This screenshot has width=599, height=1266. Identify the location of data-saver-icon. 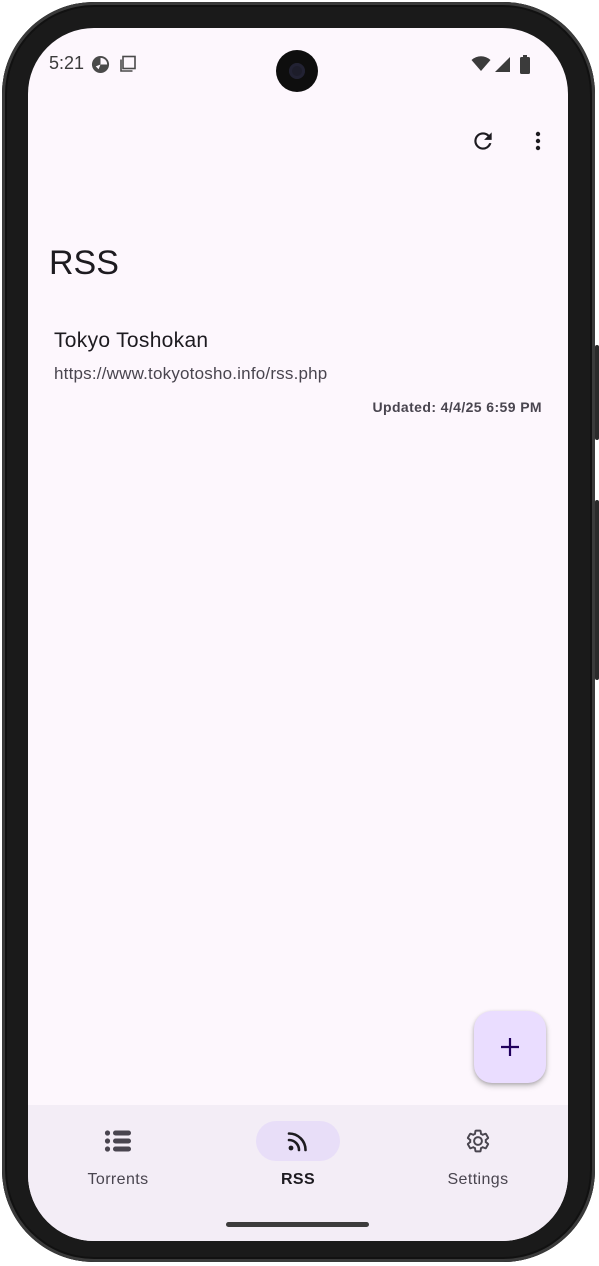
(100, 64).